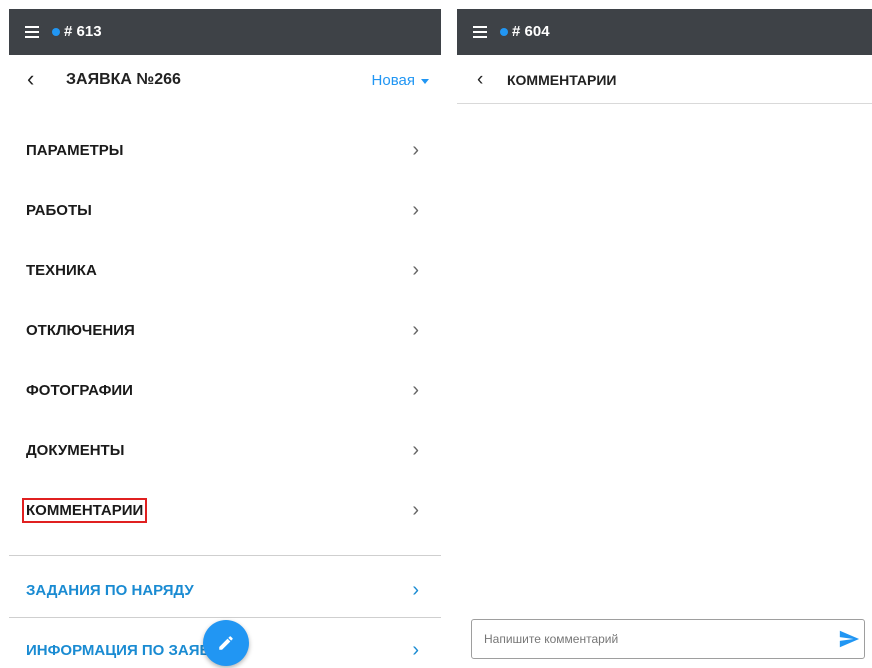 This screenshot has width=872, height=668. Describe the element at coordinates (849, 639) in the screenshot. I see `send-icon` at that location.